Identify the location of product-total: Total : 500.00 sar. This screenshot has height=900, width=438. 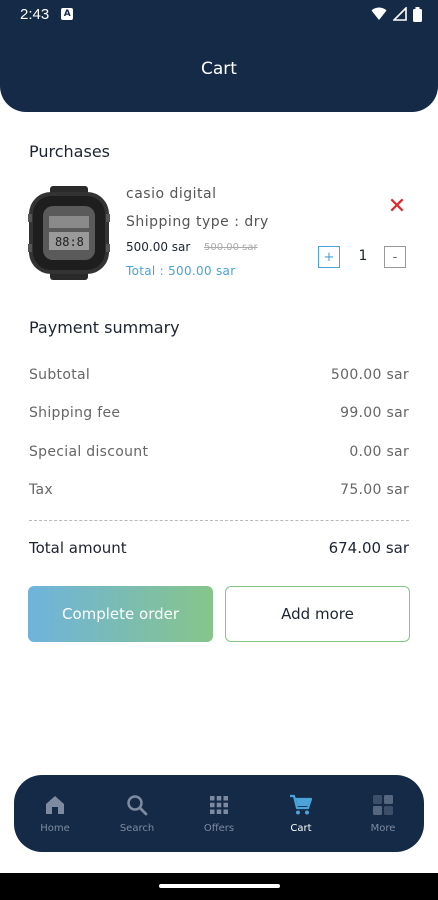
(181, 271).